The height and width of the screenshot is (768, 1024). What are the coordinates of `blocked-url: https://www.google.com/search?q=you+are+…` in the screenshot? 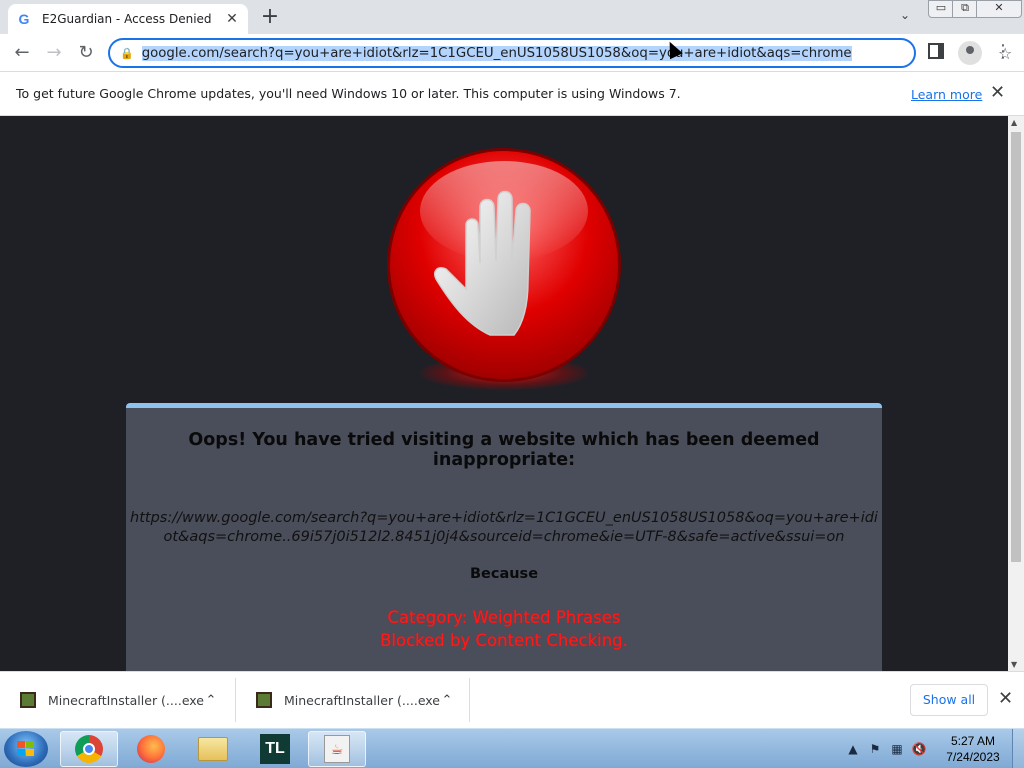 It's located at (504, 527).